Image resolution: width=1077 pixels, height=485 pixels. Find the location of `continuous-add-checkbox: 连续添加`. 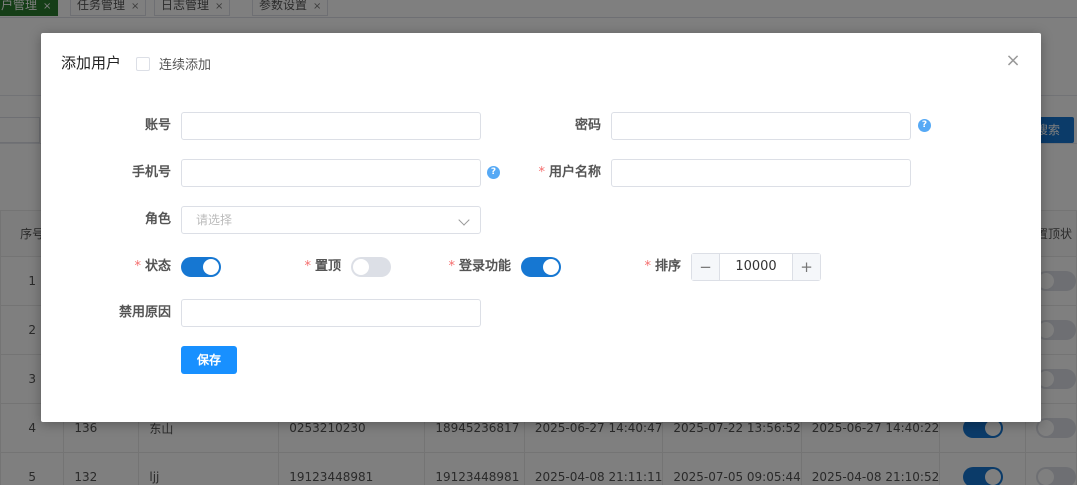

continuous-add-checkbox: 连续添加 is located at coordinates (173, 63).